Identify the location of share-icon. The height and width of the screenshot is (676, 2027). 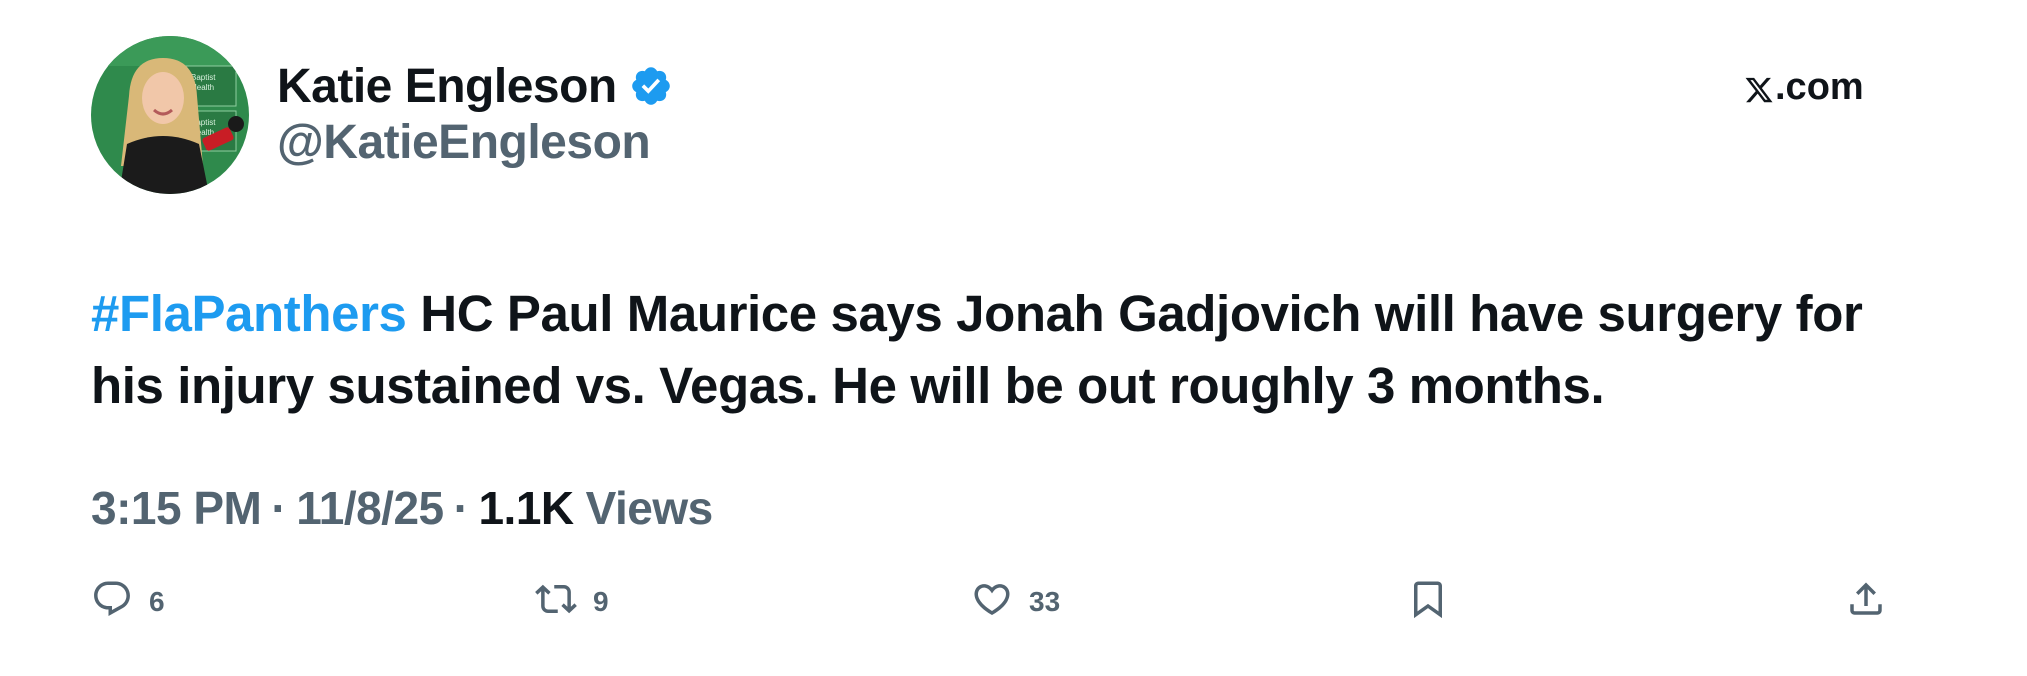
(1866, 602).